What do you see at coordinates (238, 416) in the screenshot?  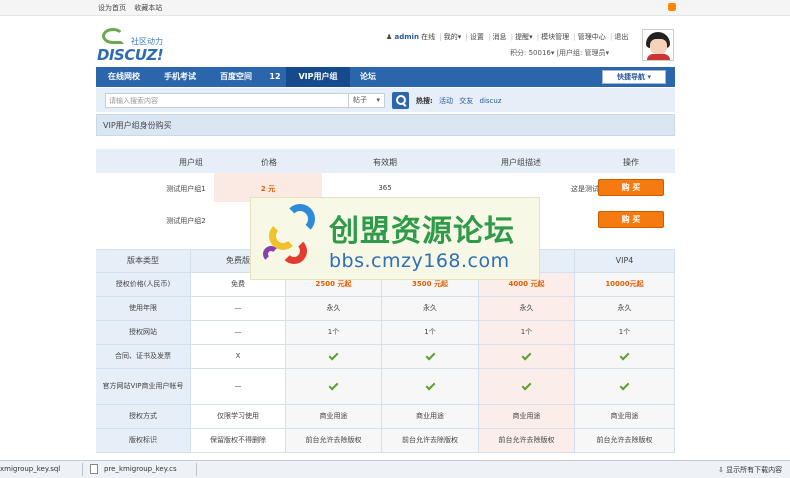 I see `cell-value: 仅限学习使用` at bounding box center [238, 416].